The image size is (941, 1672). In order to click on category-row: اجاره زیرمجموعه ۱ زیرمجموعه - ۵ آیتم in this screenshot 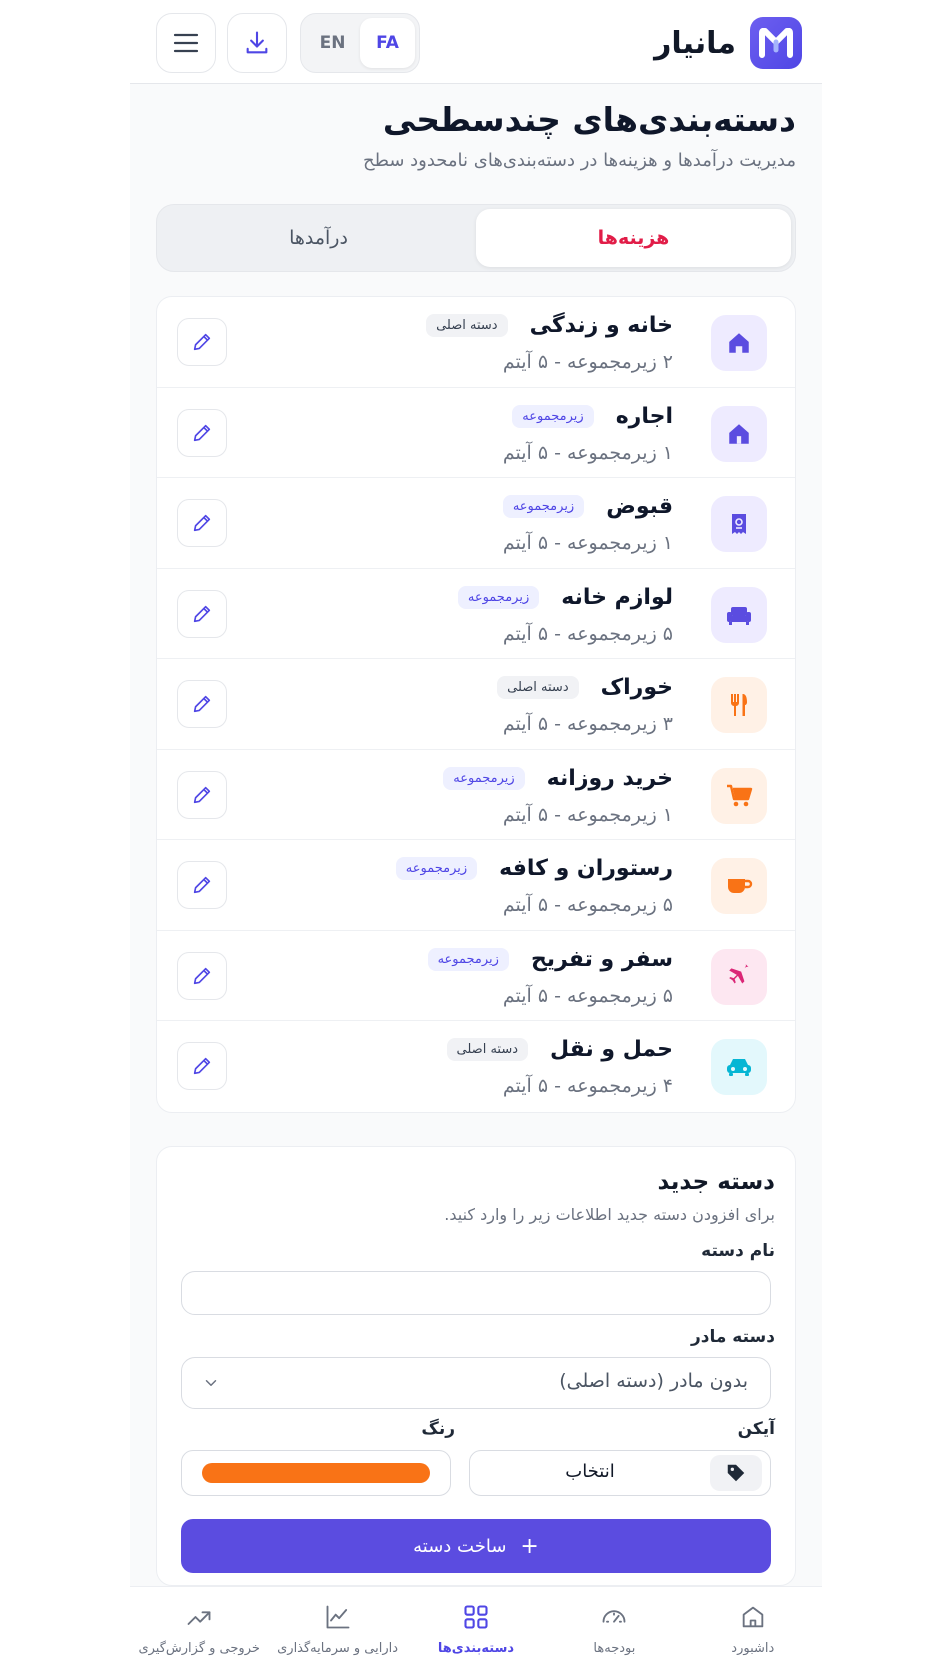, I will do `click(476, 433)`.